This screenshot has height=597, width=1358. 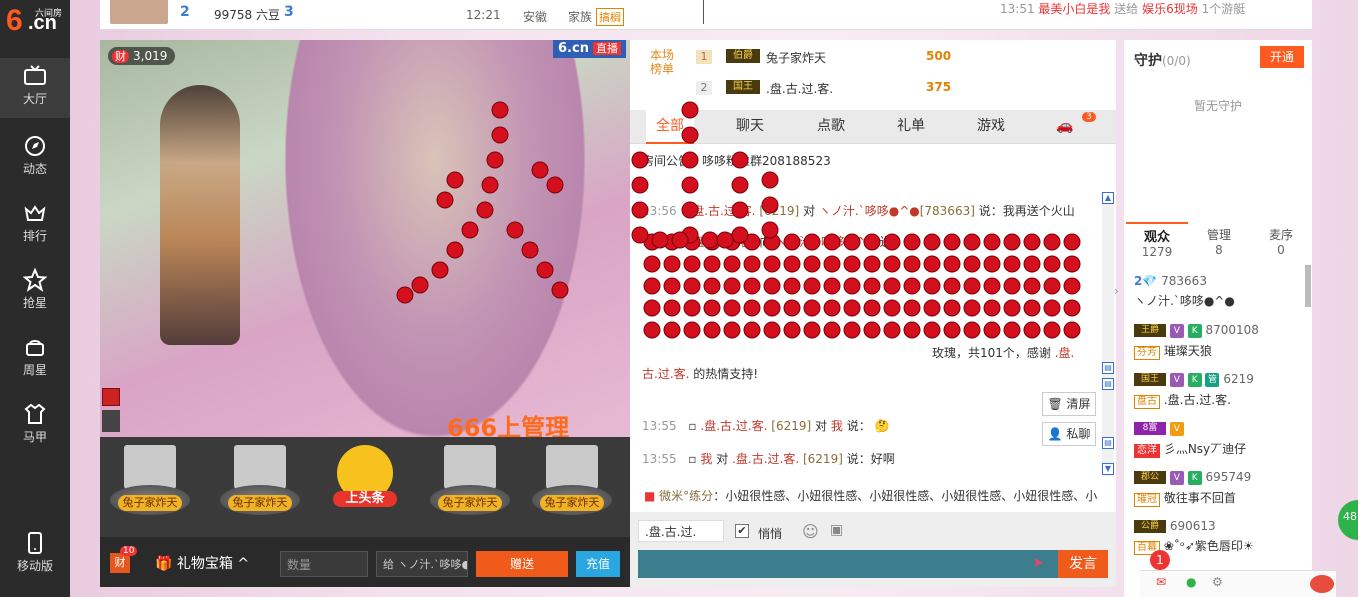 What do you see at coordinates (1116, 291) in the screenshot?
I see `collapse-arrow-icon: ›` at bounding box center [1116, 291].